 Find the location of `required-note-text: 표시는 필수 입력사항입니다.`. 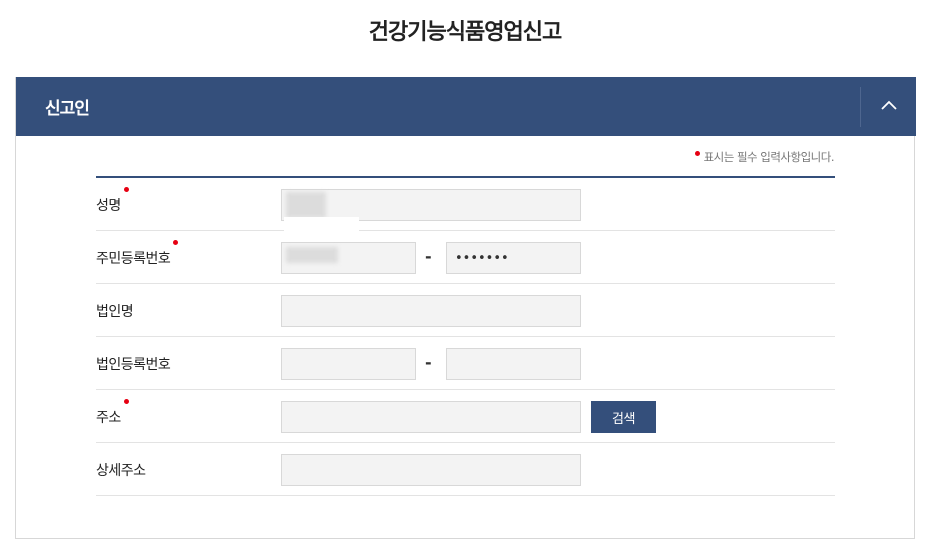

required-note-text: 표시는 필수 입력사항입니다. is located at coordinates (769, 157).